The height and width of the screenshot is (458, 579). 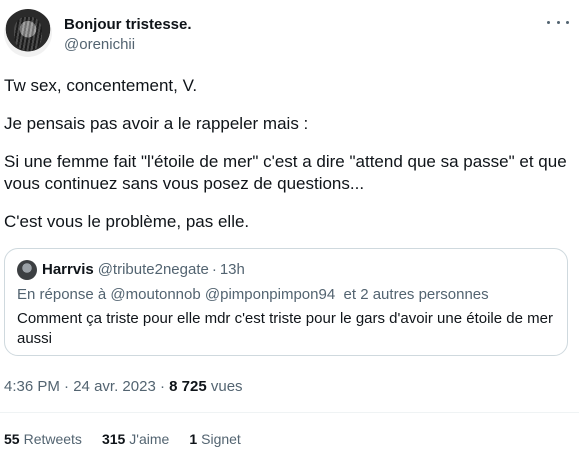 I want to click on views-label: vues, so click(x=226, y=386).